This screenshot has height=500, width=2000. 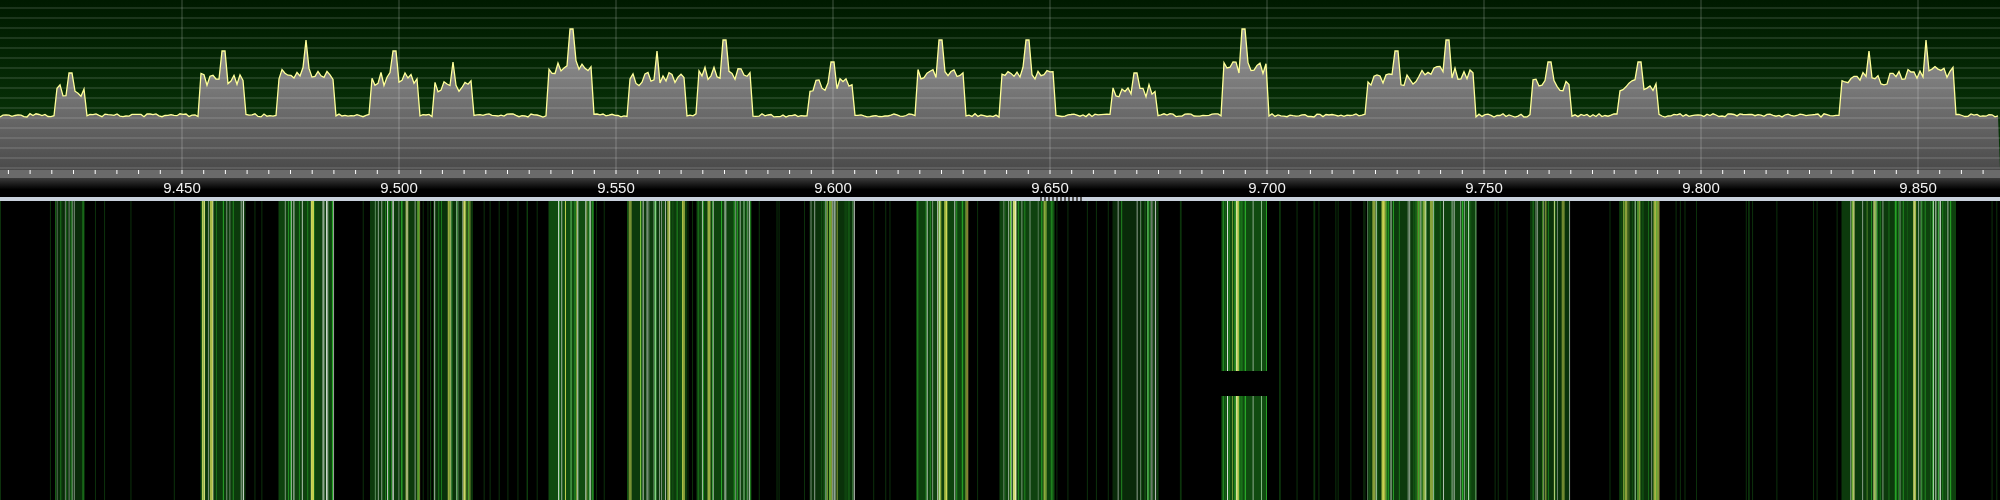 I want to click on frequency-label: 9.650, so click(x=1050, y=187).